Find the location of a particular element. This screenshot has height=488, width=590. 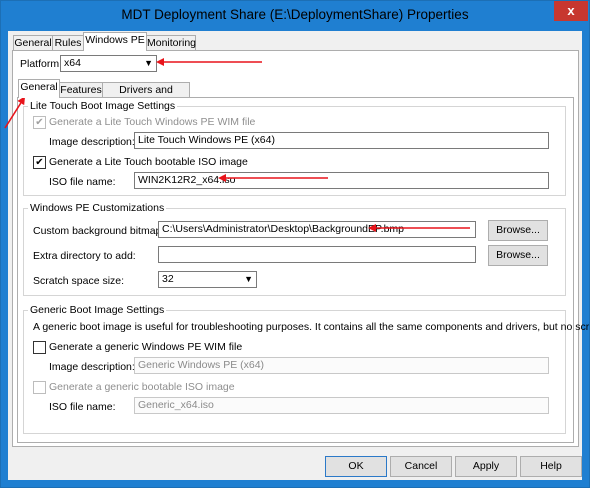

tab-label: Windows PE is located at coordinates (115, 40).